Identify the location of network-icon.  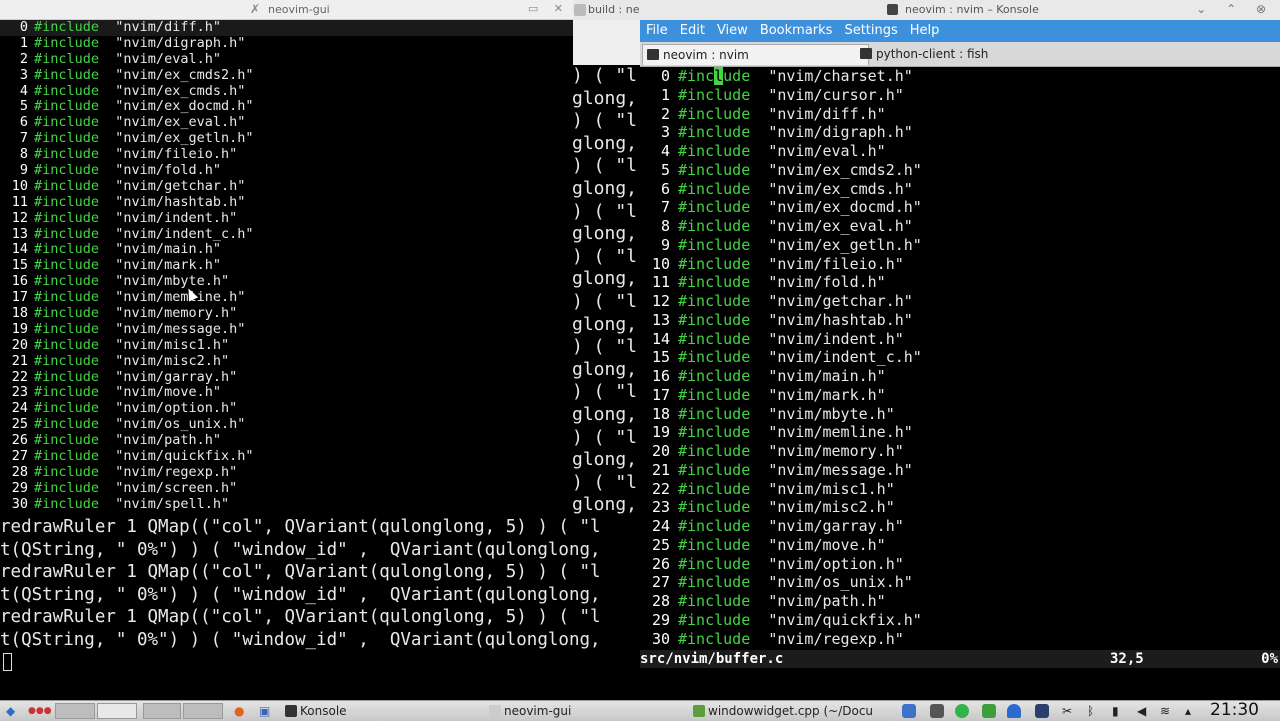
(909, 711).